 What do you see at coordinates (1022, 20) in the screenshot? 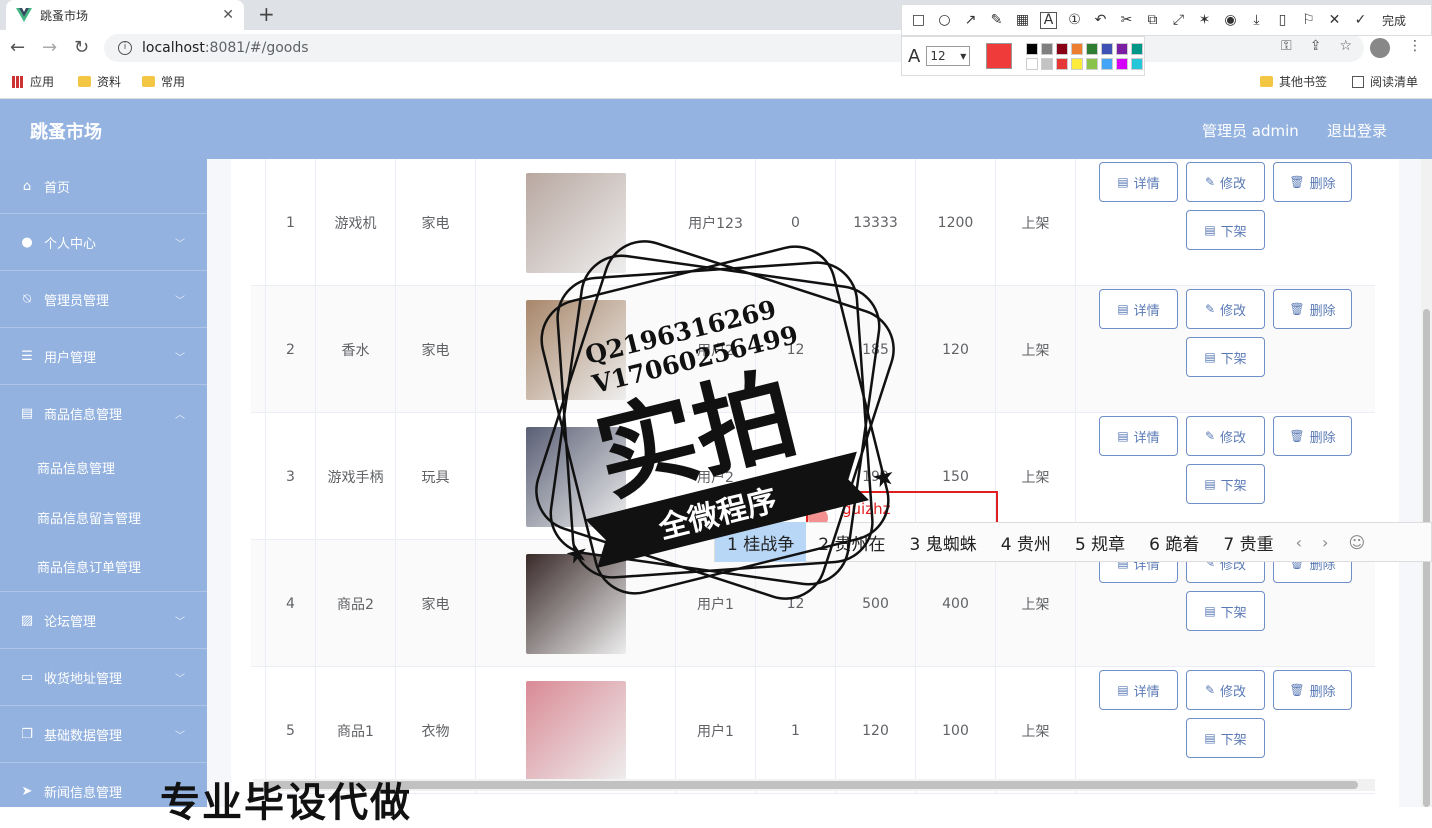
I see `mosaic-tool-icon: ▦` at bounding box center [1022, 20].